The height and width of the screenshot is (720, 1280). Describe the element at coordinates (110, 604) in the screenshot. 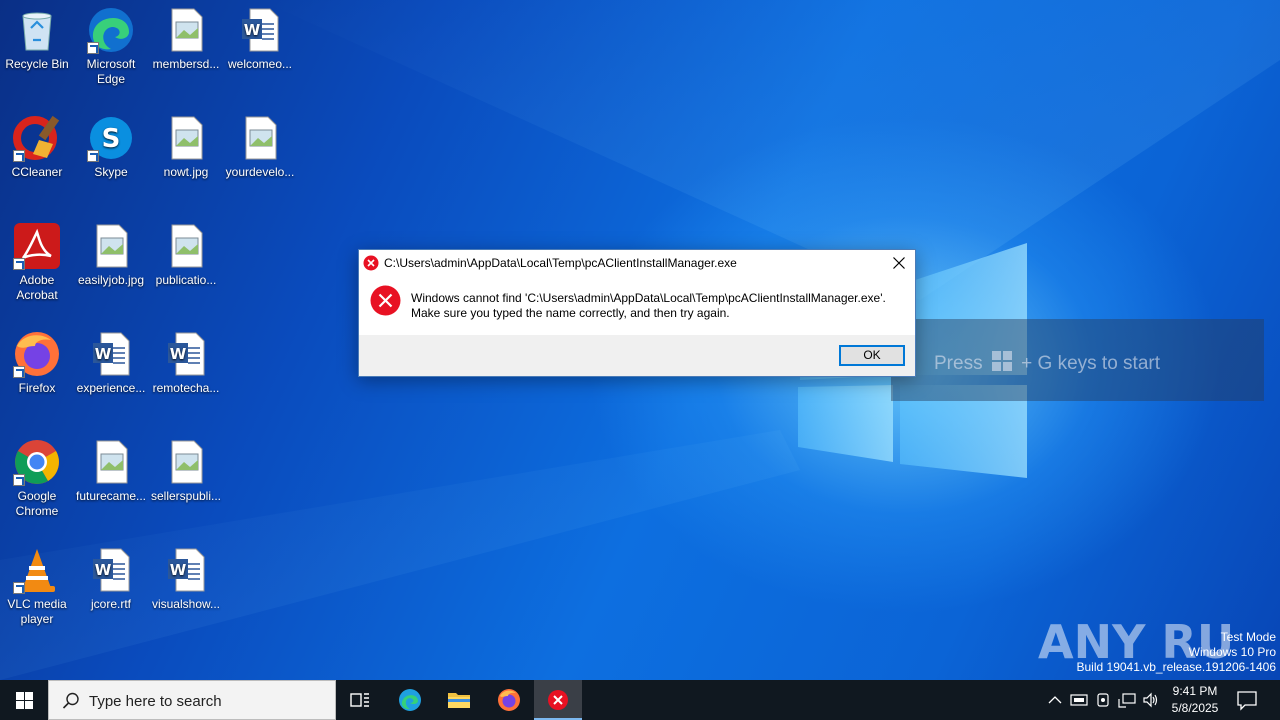

I see `desktop-icon-label: jcore.rtf` at that location.